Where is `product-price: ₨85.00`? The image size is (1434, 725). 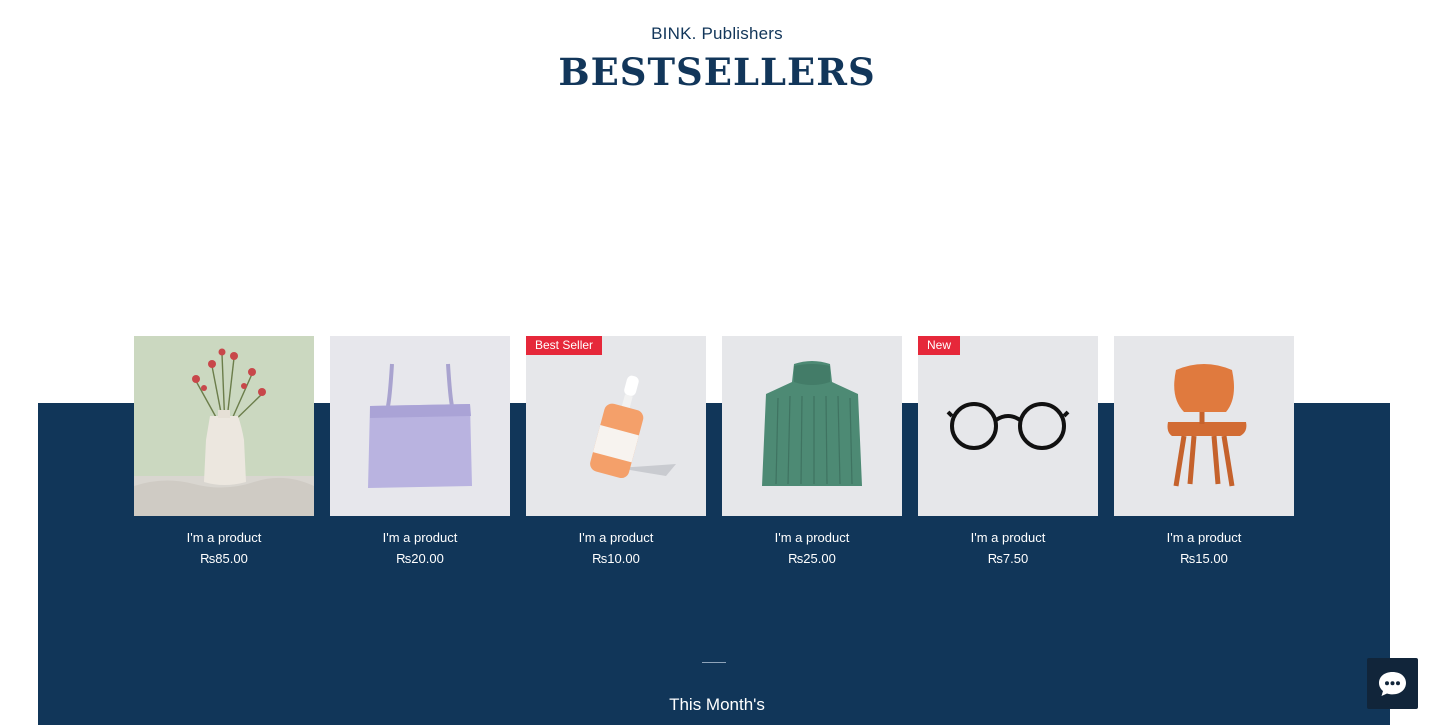
product-price: ₨85.00 is located at coordinates (224, 558).